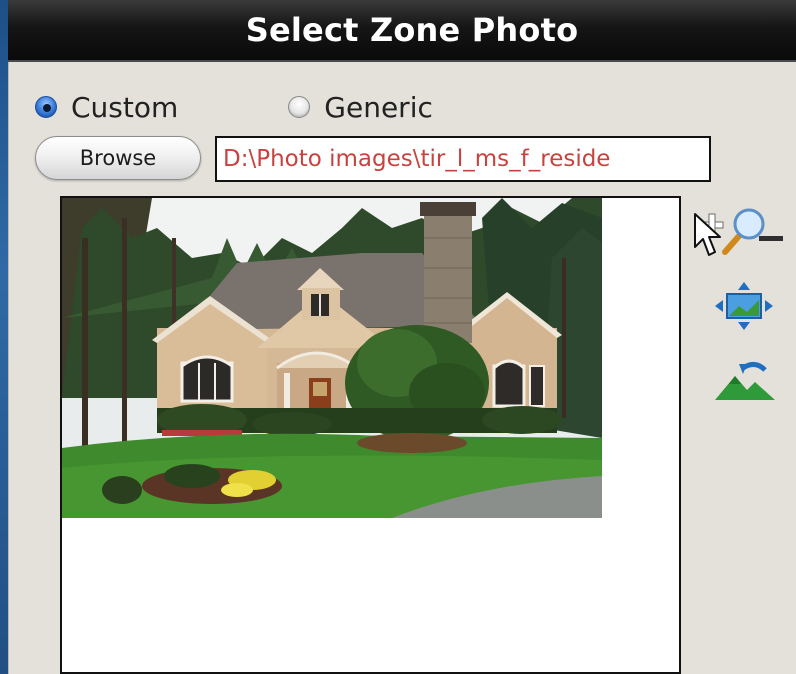 The image size is (796, 674). I want to click on generic-radio-button, so click(299, 107).